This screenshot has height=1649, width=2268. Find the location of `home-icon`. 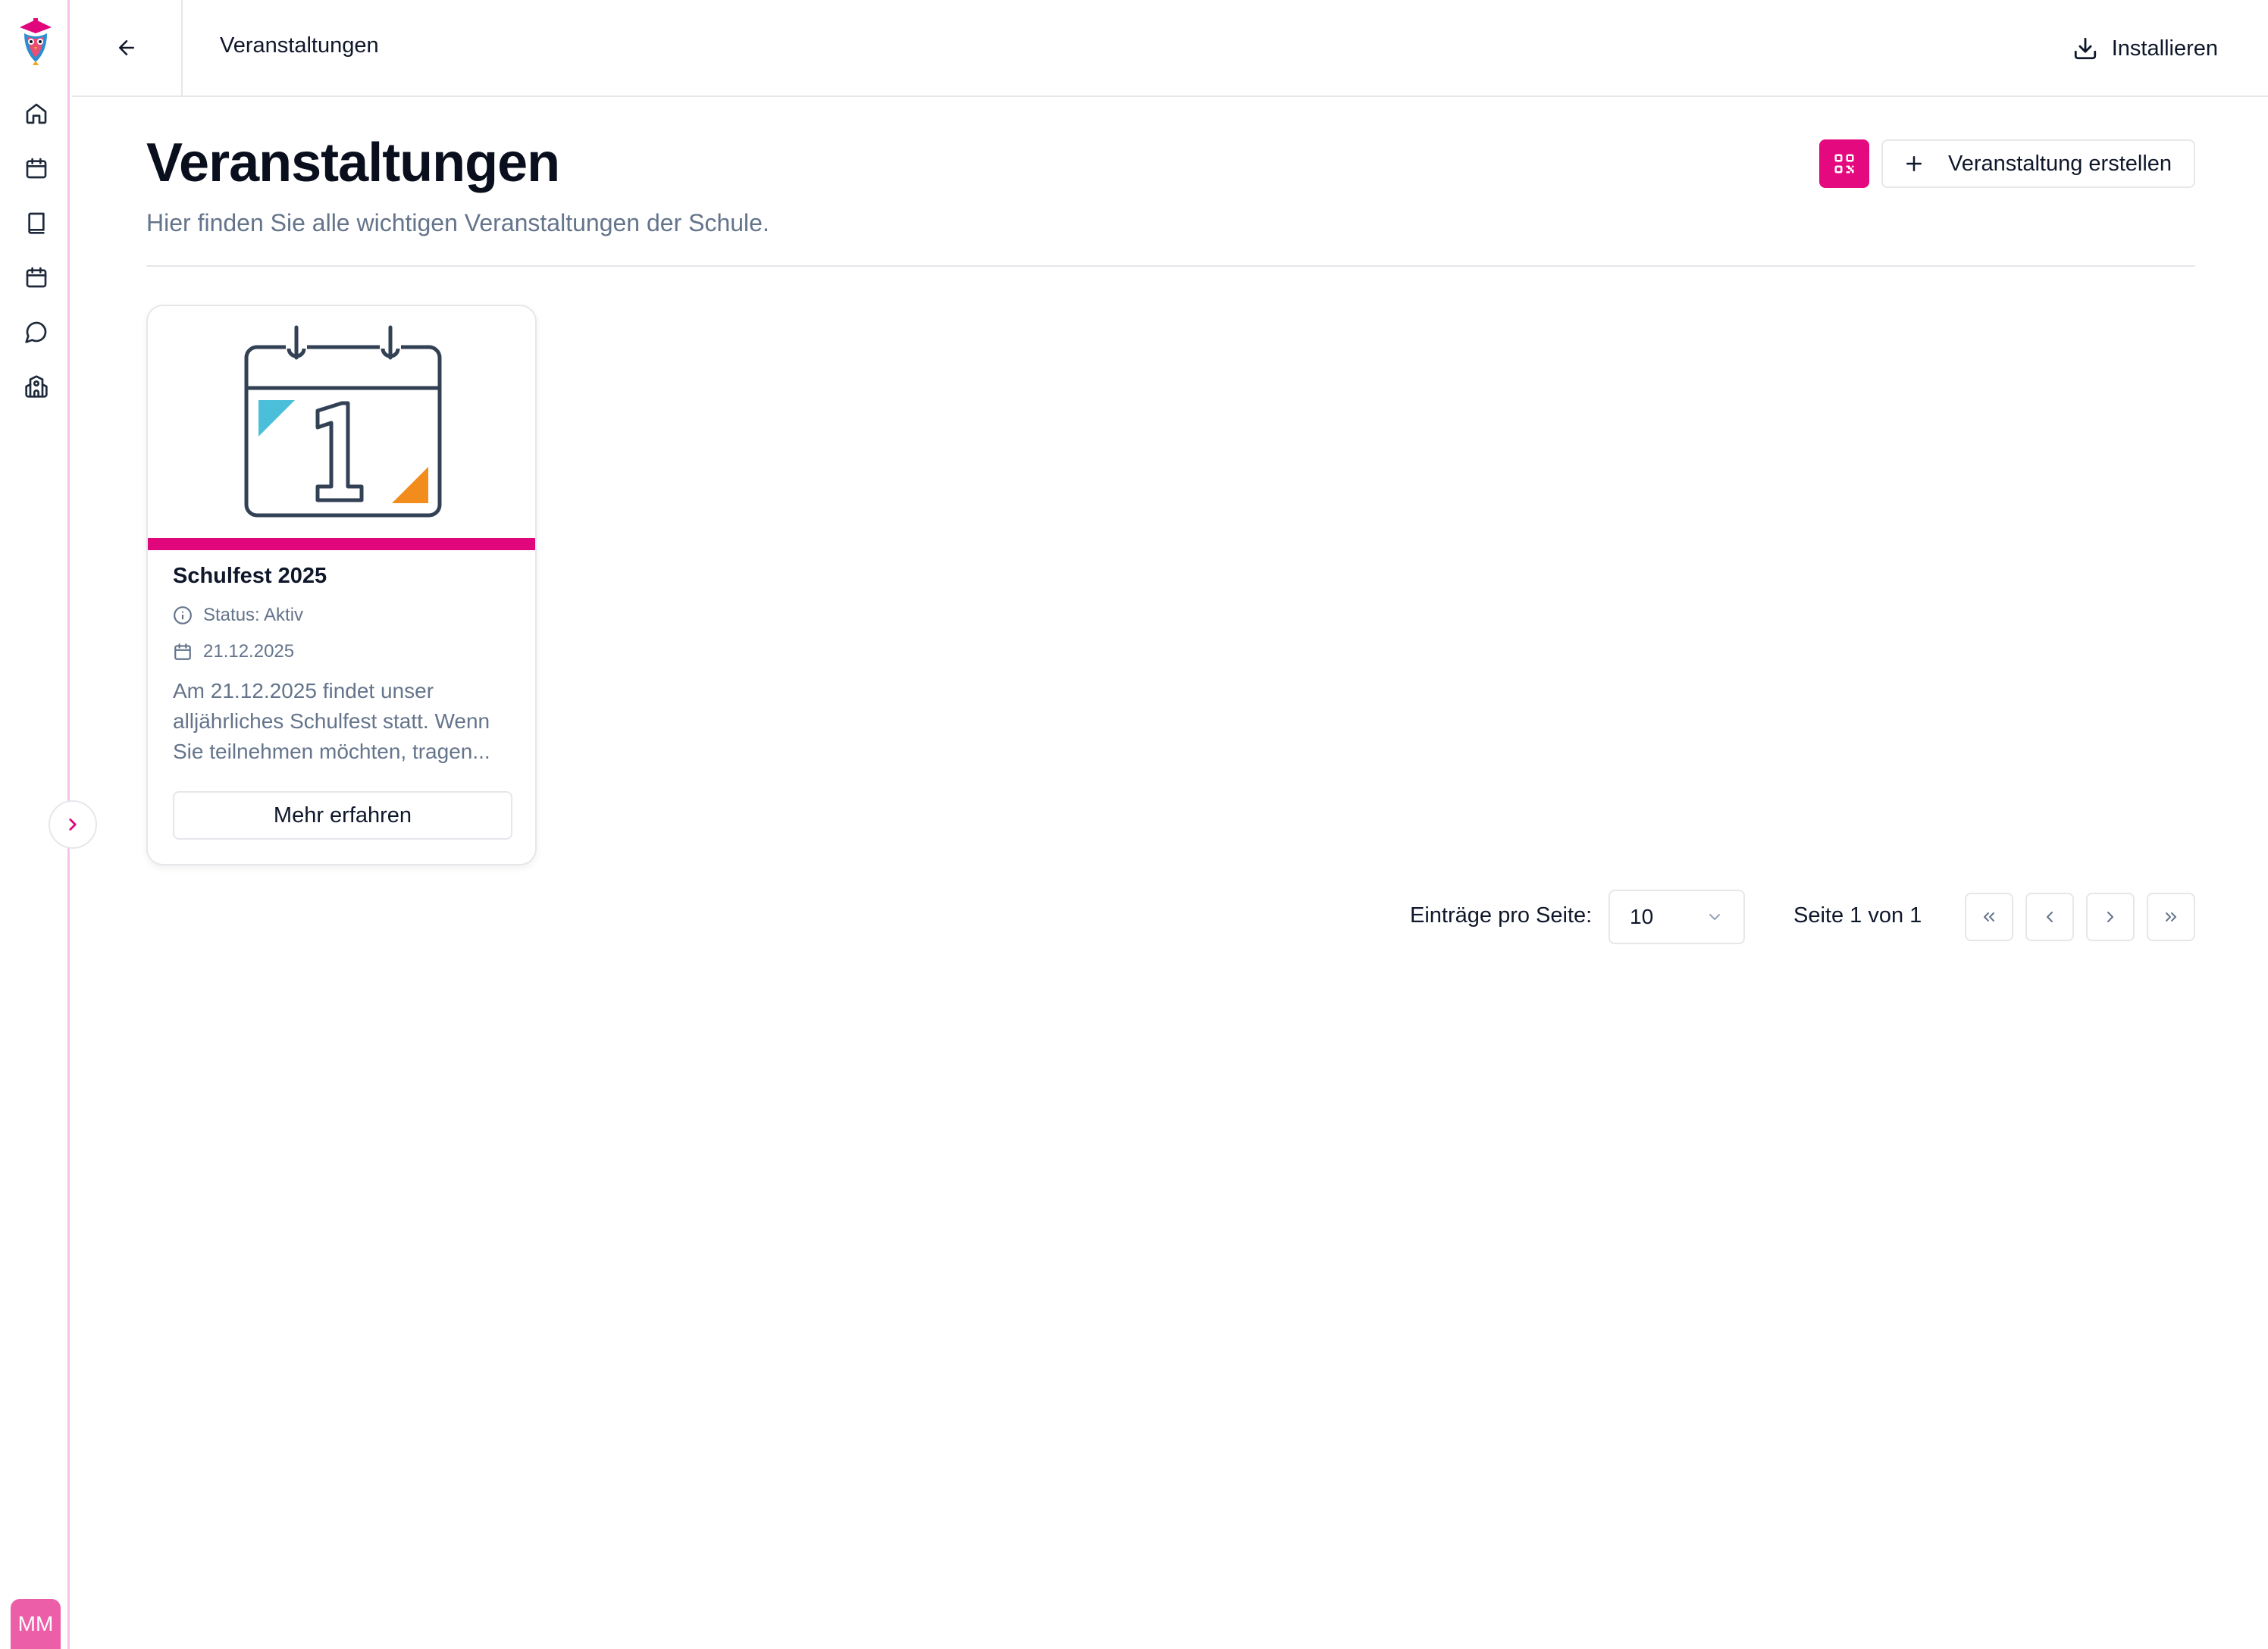

home-icon is located at coordinates (36, 114).